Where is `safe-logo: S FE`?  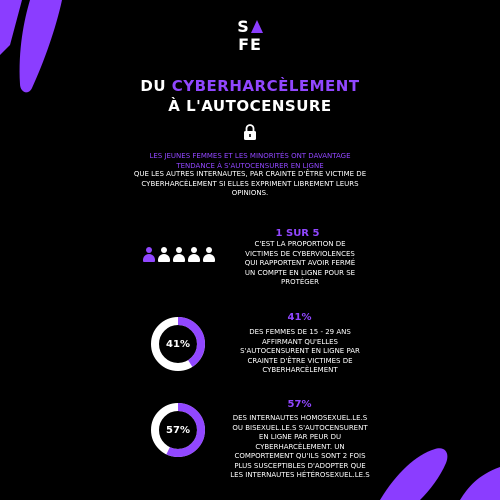 safe-logo: S FE is located at coordinates (250, 35).